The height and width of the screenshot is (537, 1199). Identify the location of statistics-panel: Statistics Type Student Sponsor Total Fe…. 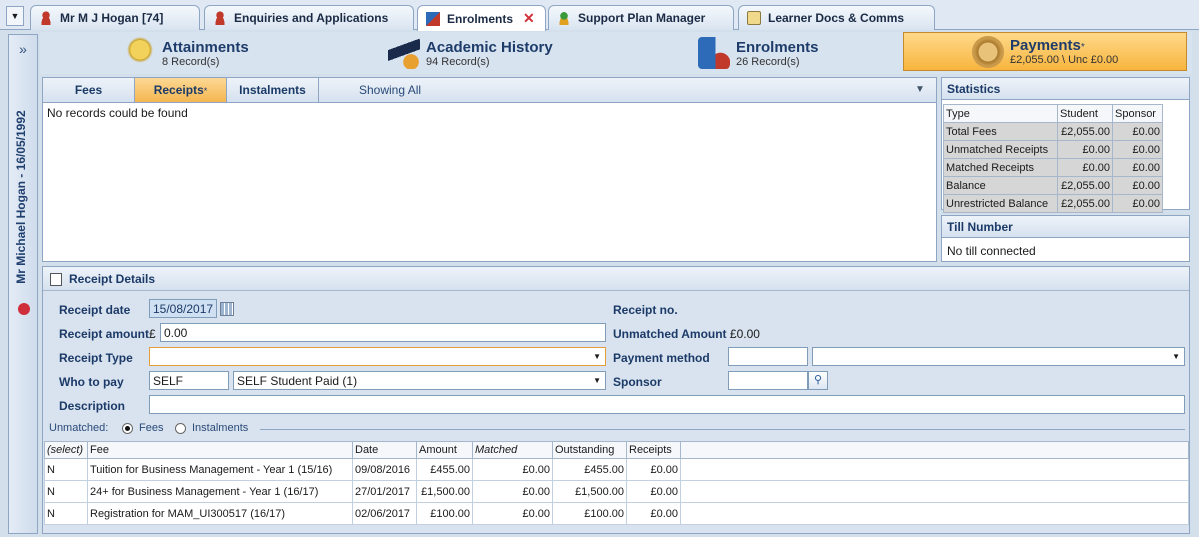
(1065, 145).